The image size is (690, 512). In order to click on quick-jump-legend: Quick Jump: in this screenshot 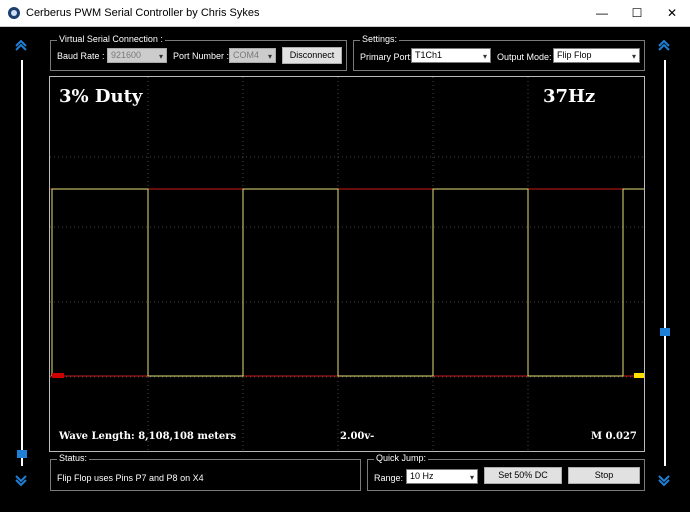, I will do `click(401, 458)`.